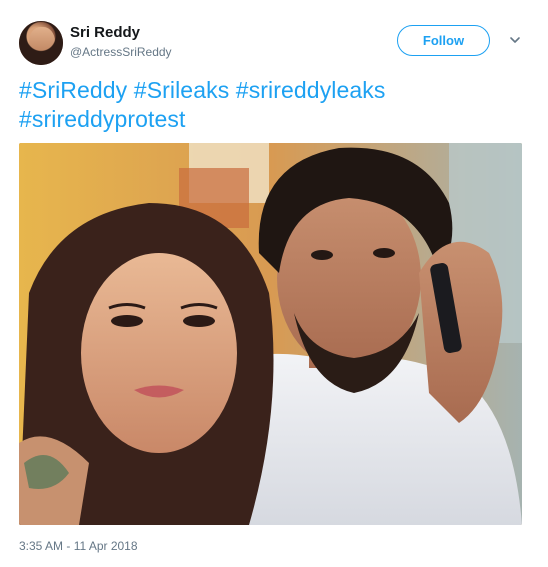 The width and height of the screenshot is (548, 567). What do you see at coordinates (105, 32) in the screenshot?
I see `display-name: Sri Reddy` at bounding box center [105, 32].